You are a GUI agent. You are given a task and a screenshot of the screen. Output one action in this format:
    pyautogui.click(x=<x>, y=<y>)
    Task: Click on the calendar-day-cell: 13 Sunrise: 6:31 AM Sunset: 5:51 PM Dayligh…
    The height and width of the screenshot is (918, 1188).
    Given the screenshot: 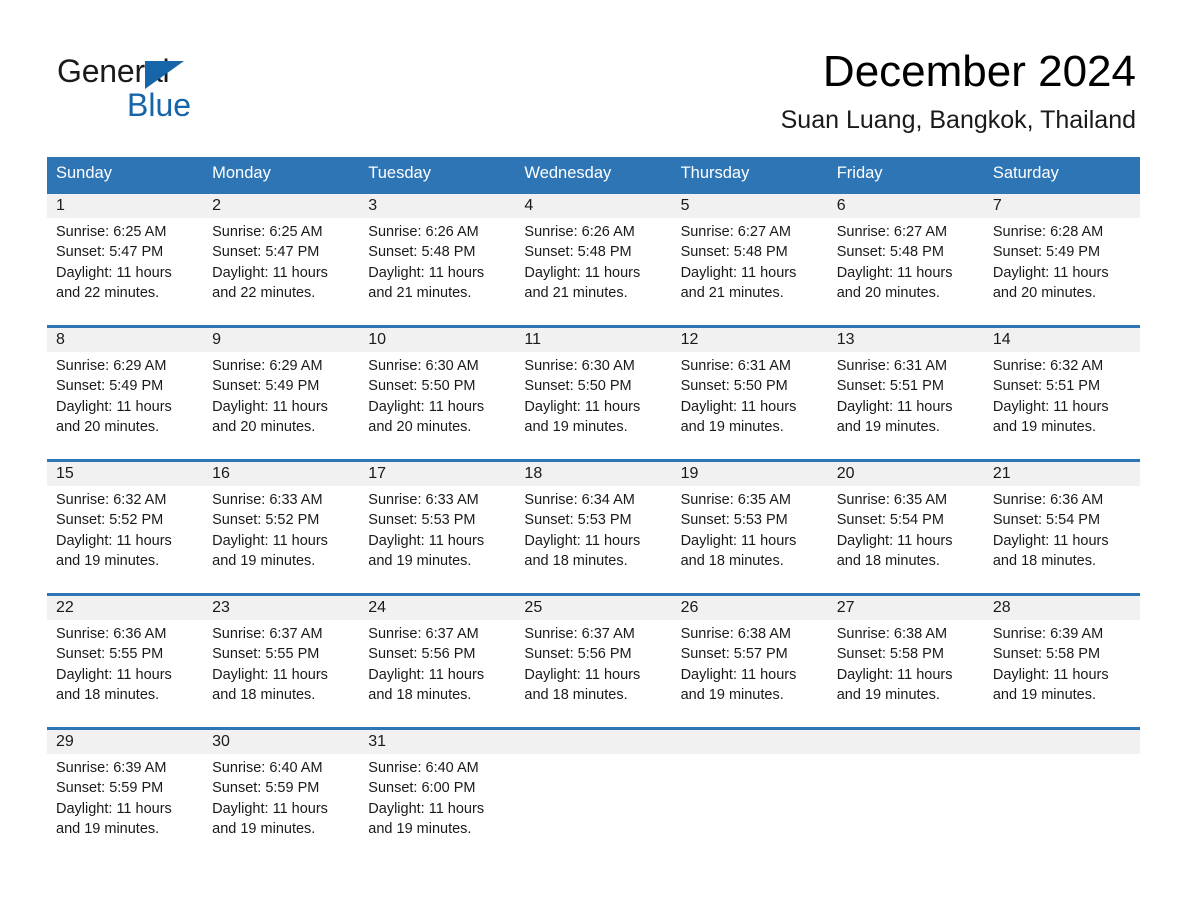 What is the action you would take?
    pyautogui.click(x=905, y=393)
    